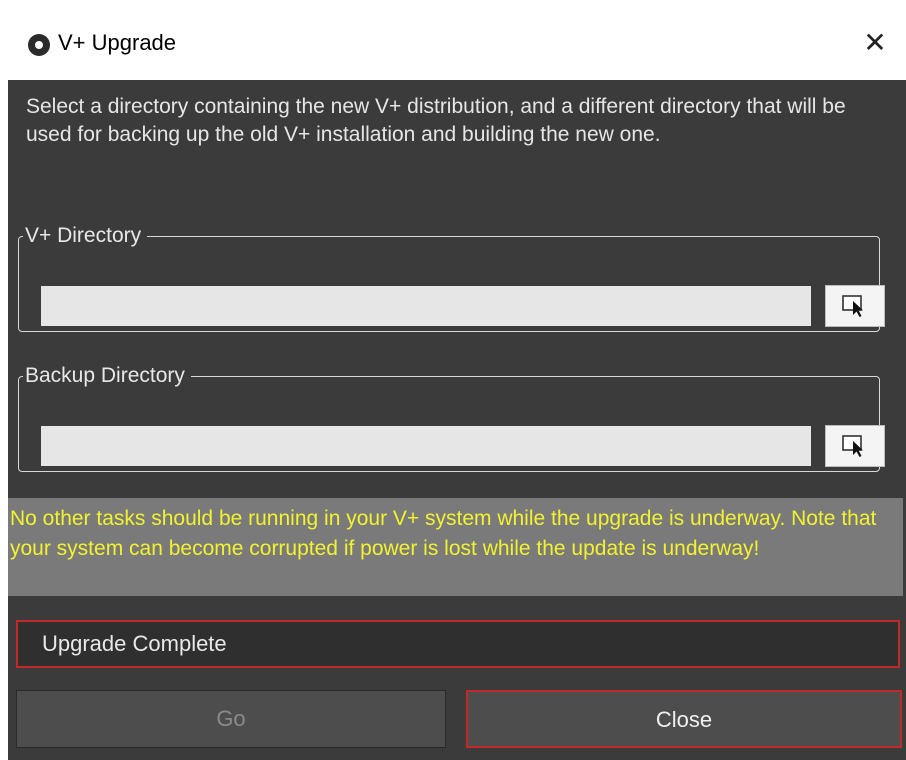 The width and height of the screenshot is (906, 760). What do you see at coordinates (458, 644) in the screenshot?
I see `status-field: Upgrade Complete` at bounding box center [458, 644].